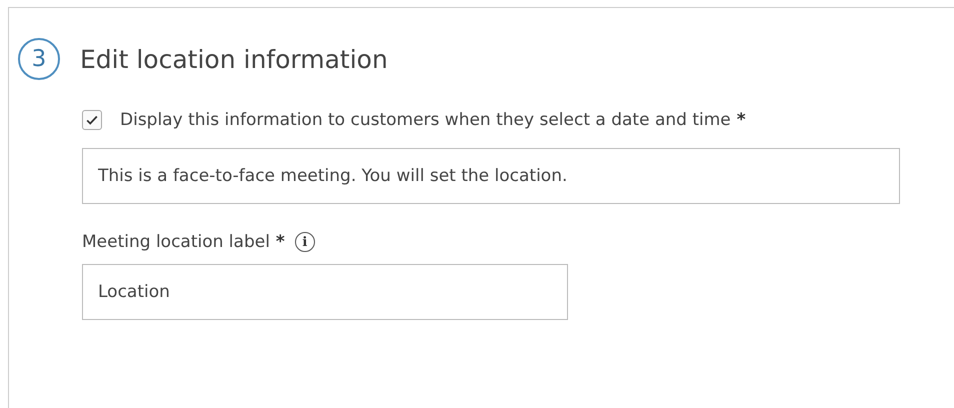 The width and height of the screenshot is (954, 408). Describe the element at coordinates (39, 59) in the screenshot. I see `step-number: 3` at that location.